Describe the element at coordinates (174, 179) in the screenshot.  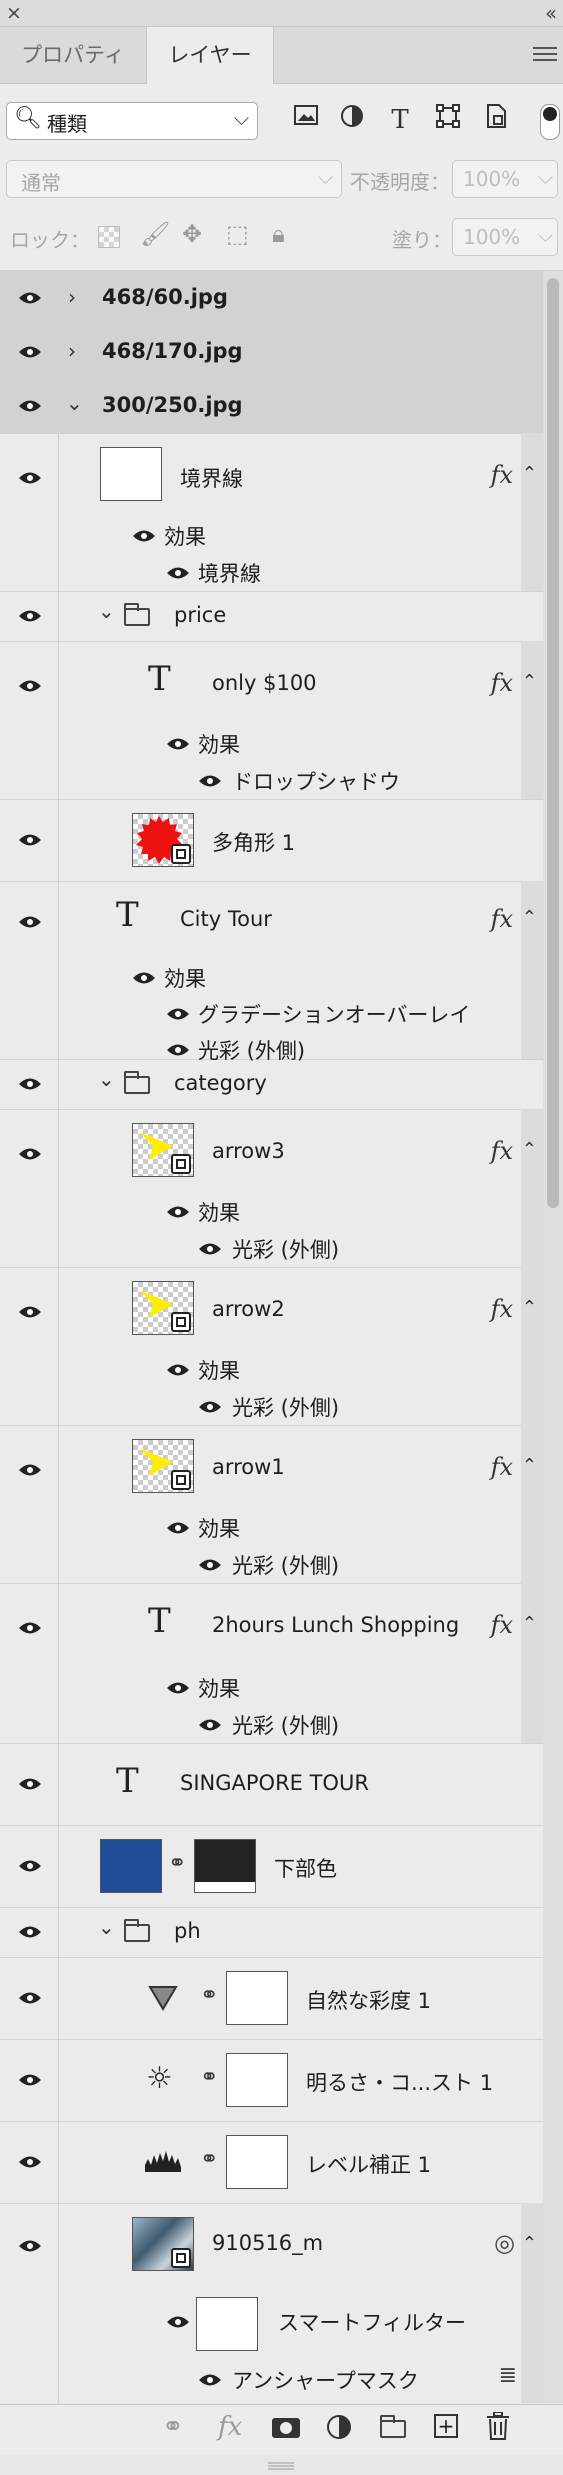
I see `blend-mode-select: 通常 ⌵` at that location.